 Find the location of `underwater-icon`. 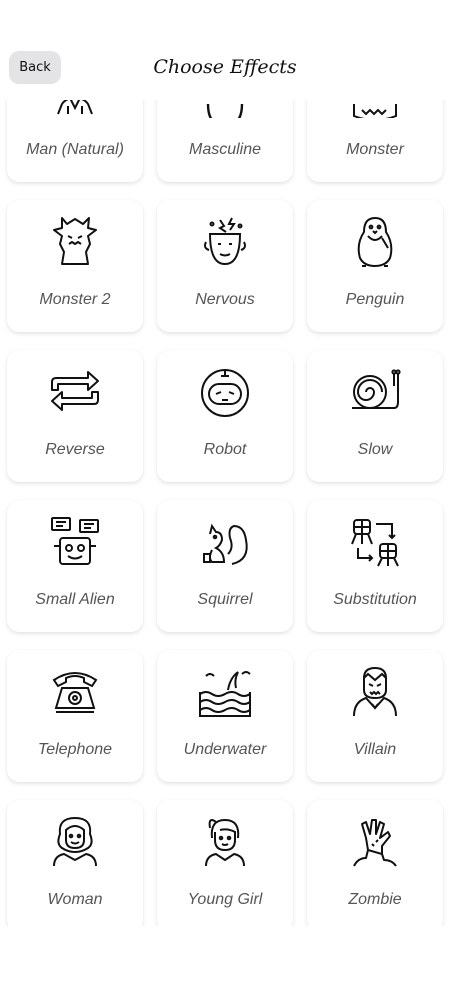

underwater-icon is located at coordinates (225, 691).